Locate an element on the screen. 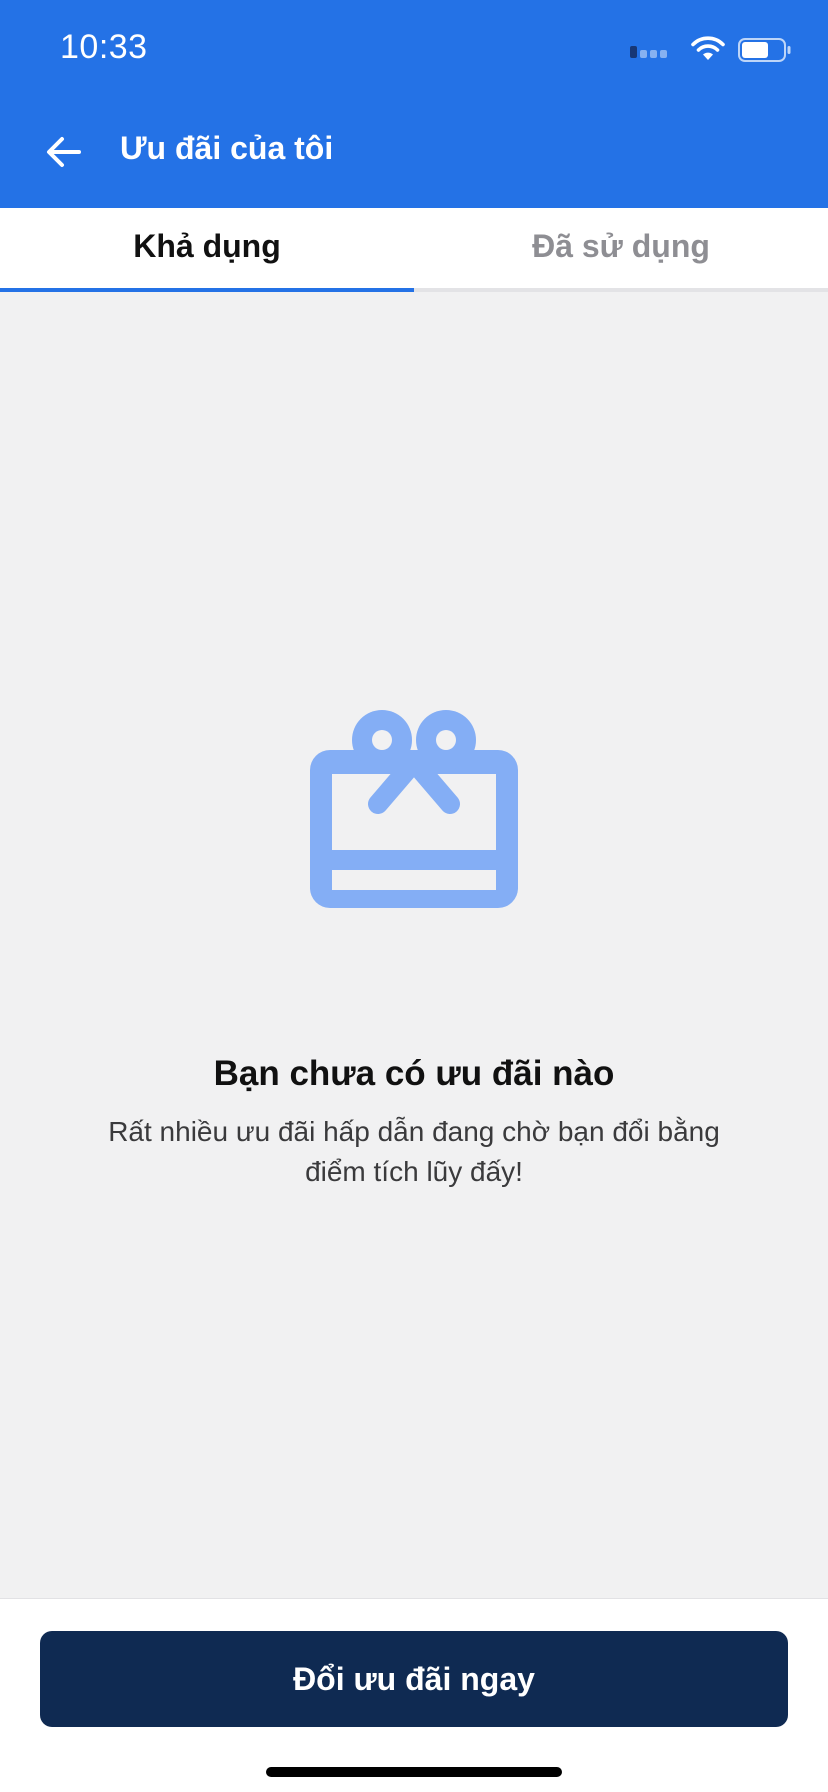 This screenshot has height=1792, width=828. footer: Đổi ưu đãi ngay is located at coordinates (414, 1695).